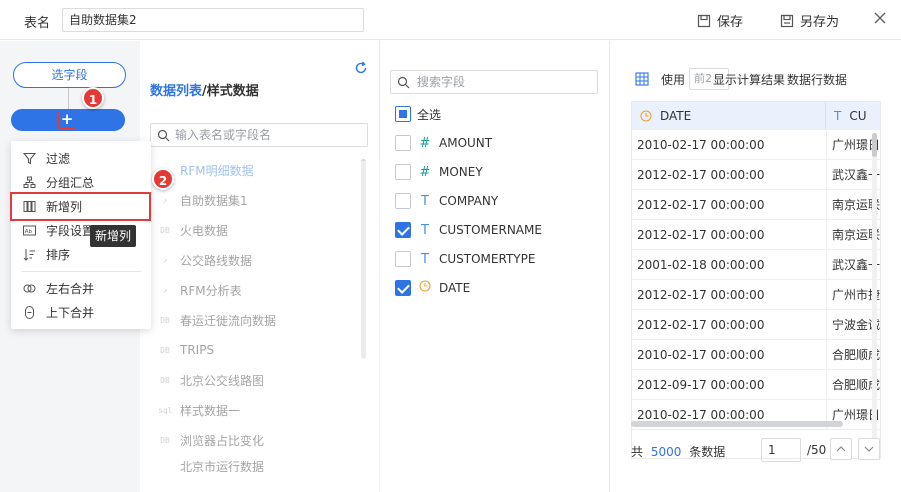 The image size is (901, 492). Describe the element at coordinates (817, 80) in the screenshot. I see `preview-rows-label: 数据行数据` at that location.